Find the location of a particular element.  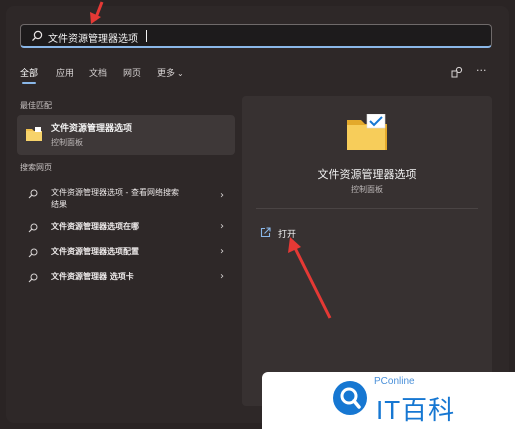

text-caret is located at coordinates (146, 36).